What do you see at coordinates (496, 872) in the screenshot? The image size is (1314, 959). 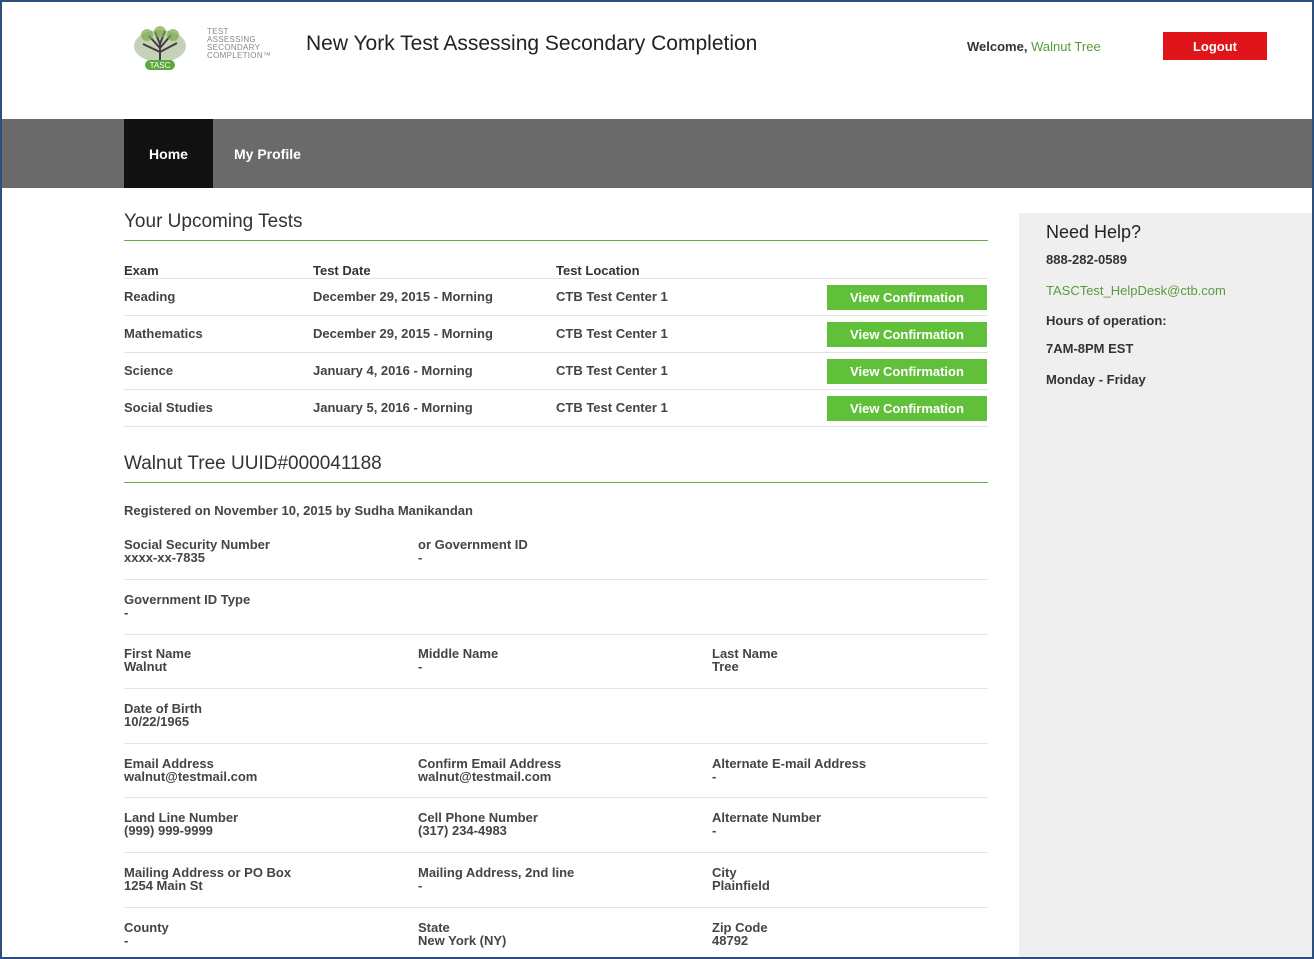 I see `mailing-address2-label: Mailing Address, 2nd line` at bounding box center [496, 872].